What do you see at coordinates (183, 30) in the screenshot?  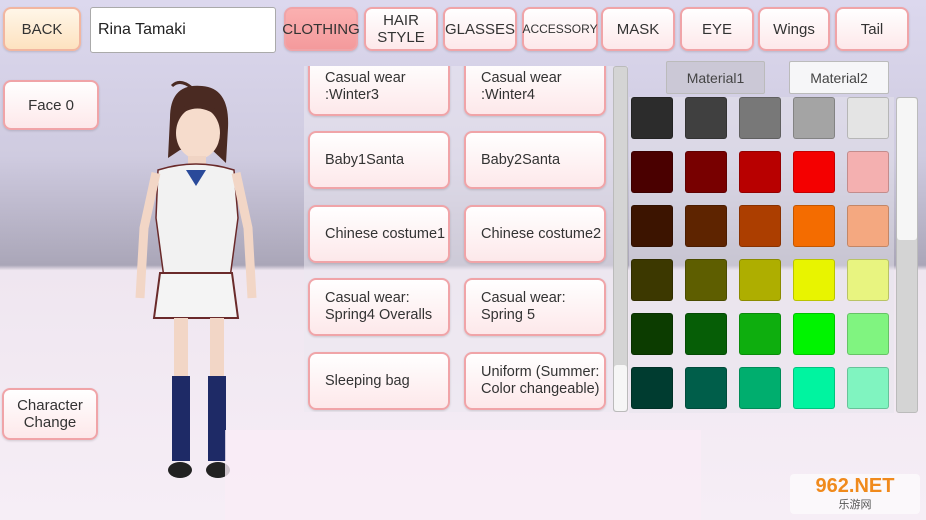 I see `character-name-input: Rina Tamaki` at bounding box center [183, 30].